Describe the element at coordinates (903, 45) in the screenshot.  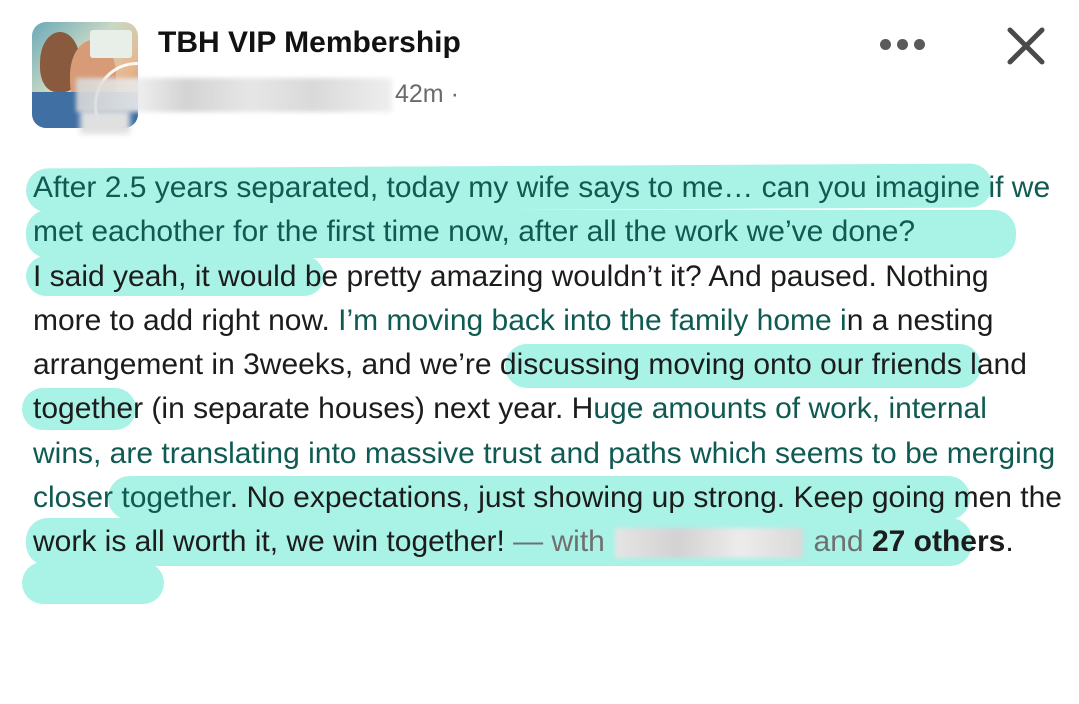
I see `more-horizontal-icon` at that location.